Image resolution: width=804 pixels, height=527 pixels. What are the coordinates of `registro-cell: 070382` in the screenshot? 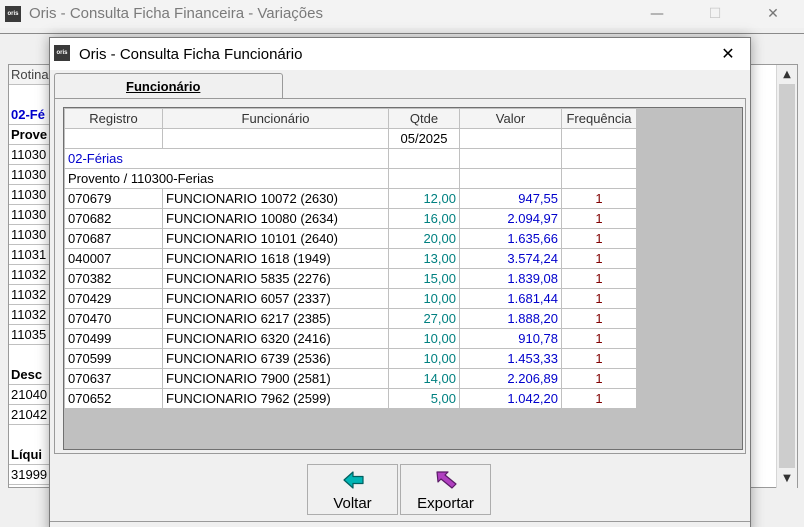 It's located at (113, 278).